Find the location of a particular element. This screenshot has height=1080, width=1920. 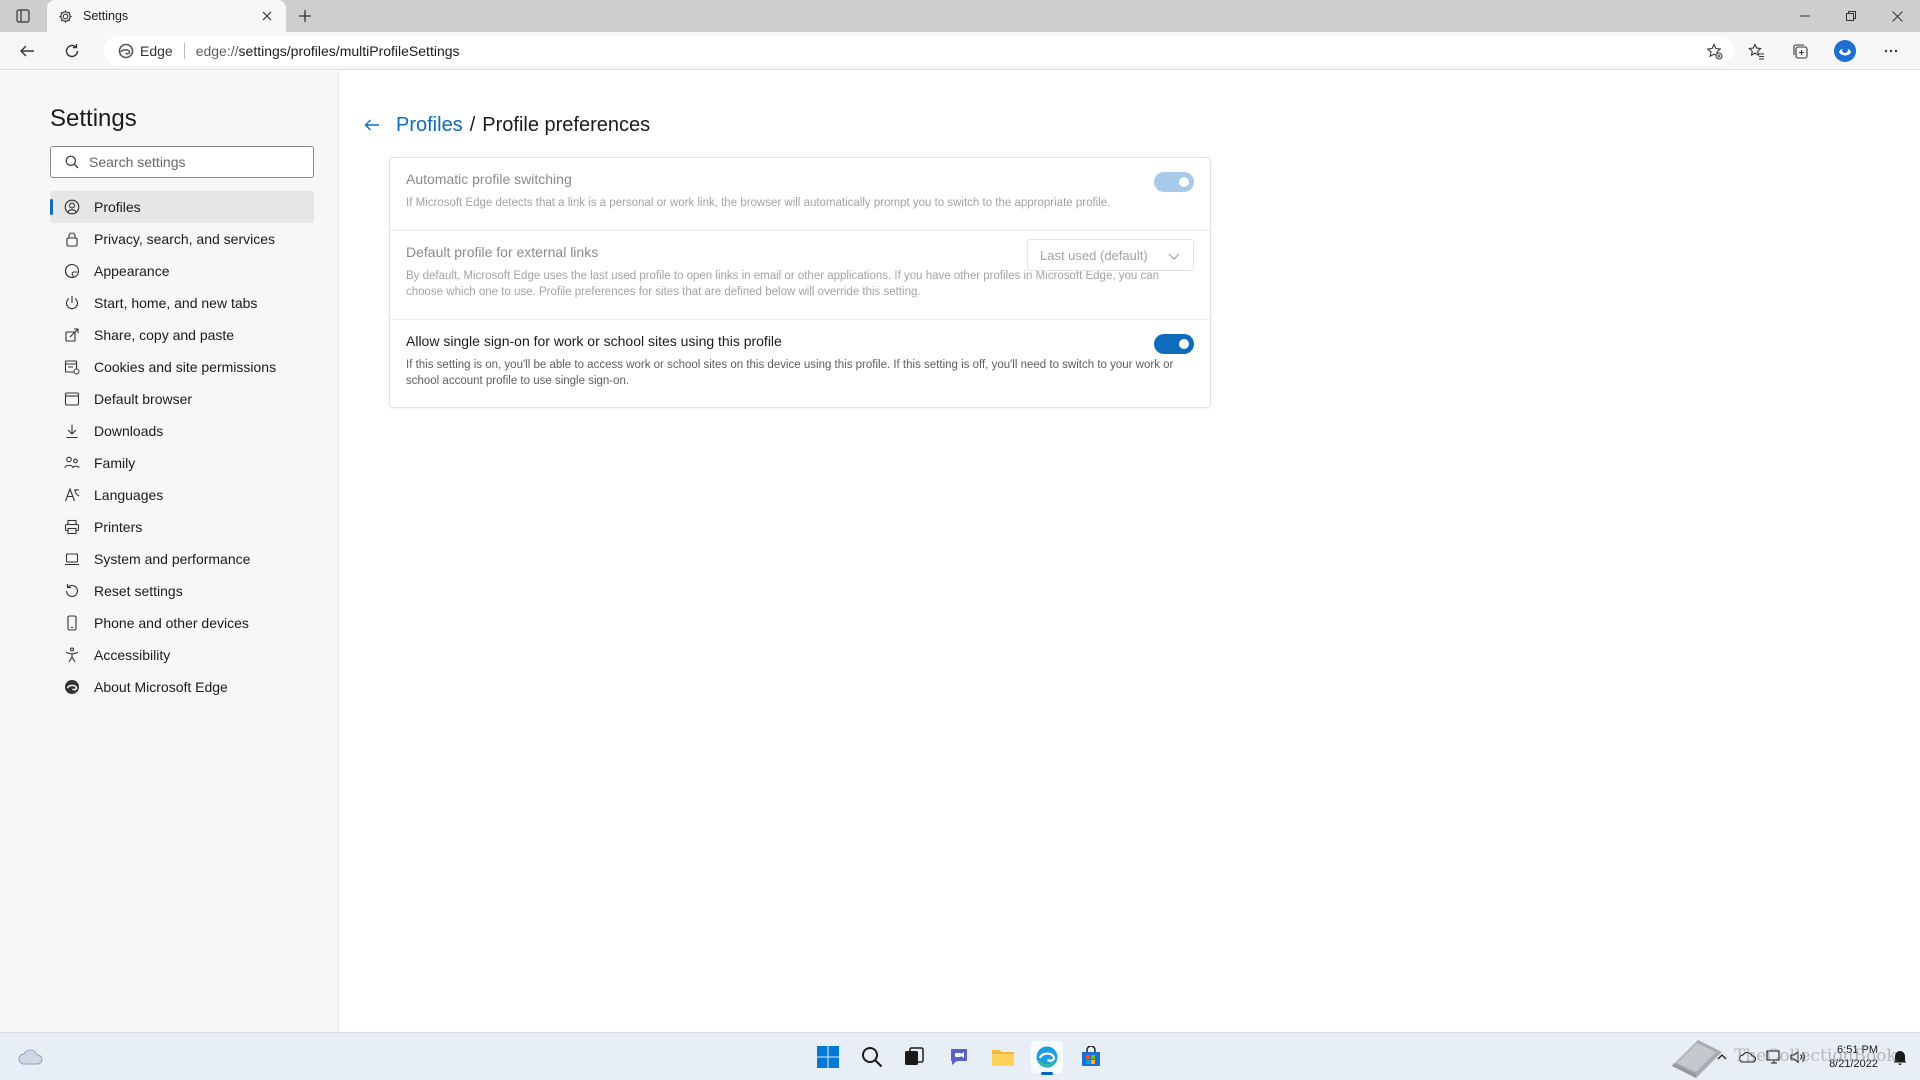

url-path: settings/profiles/multiProfileSettings is located at coordinates (349, 51).